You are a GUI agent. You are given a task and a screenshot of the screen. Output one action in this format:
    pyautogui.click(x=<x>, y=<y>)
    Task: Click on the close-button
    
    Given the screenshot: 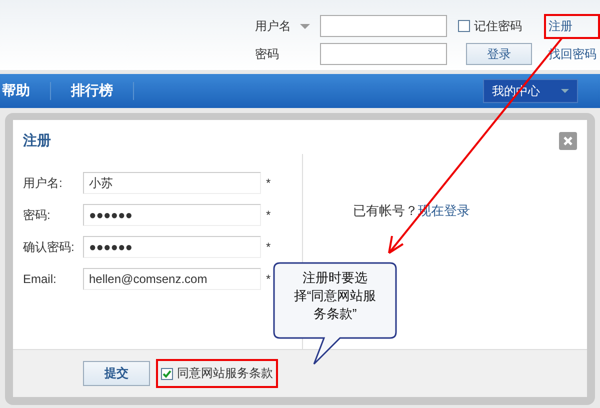 What is the action you would take?
    pyautogui.click(x=568, y=141)
    